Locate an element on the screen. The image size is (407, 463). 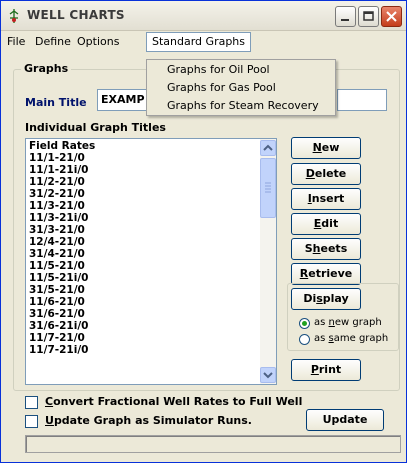
new-key: N is located at coordinates (317, 147).